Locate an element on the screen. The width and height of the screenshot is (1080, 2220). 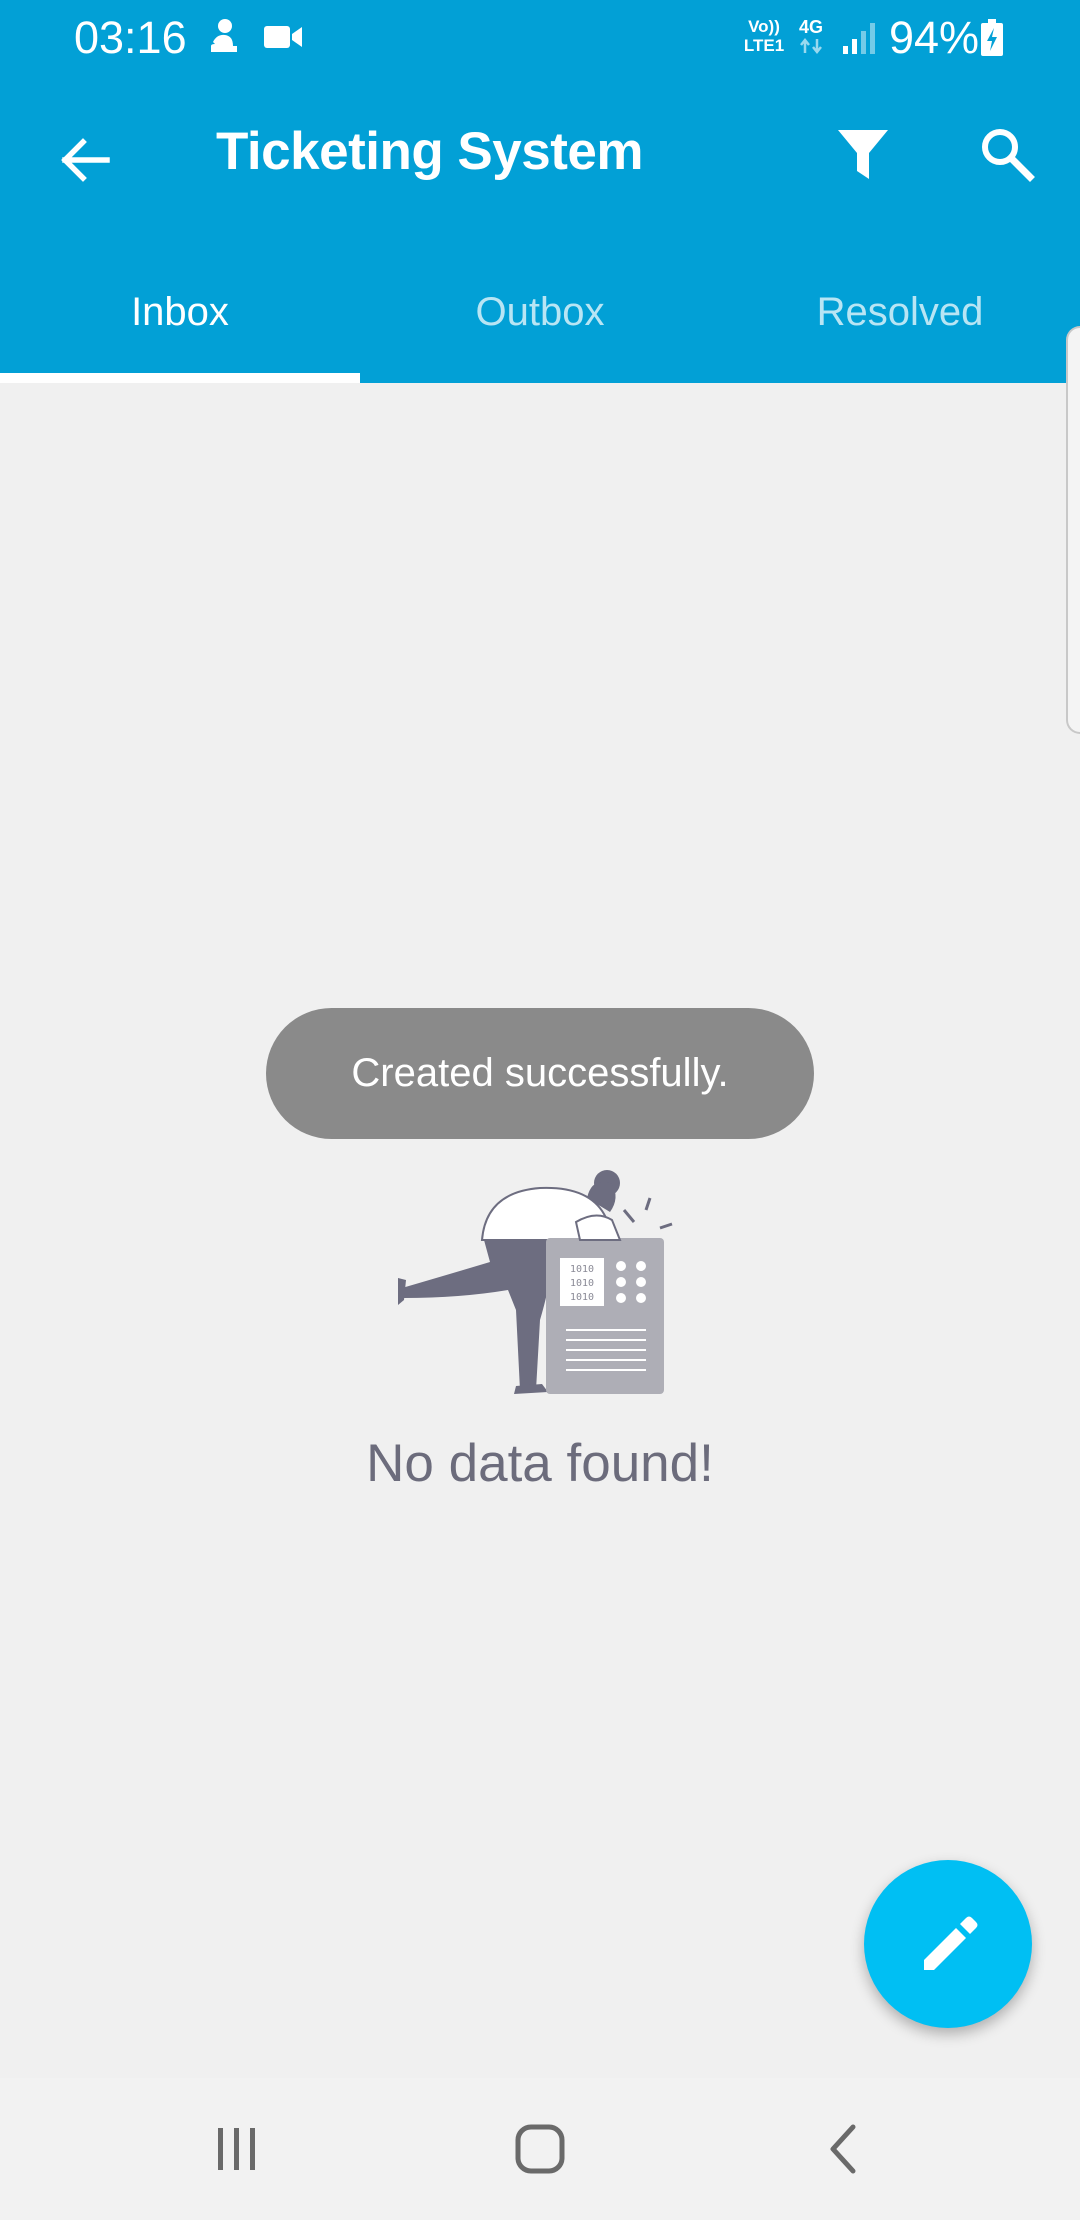
toolbar: Ticketing System is located at coordinates (540, 154).